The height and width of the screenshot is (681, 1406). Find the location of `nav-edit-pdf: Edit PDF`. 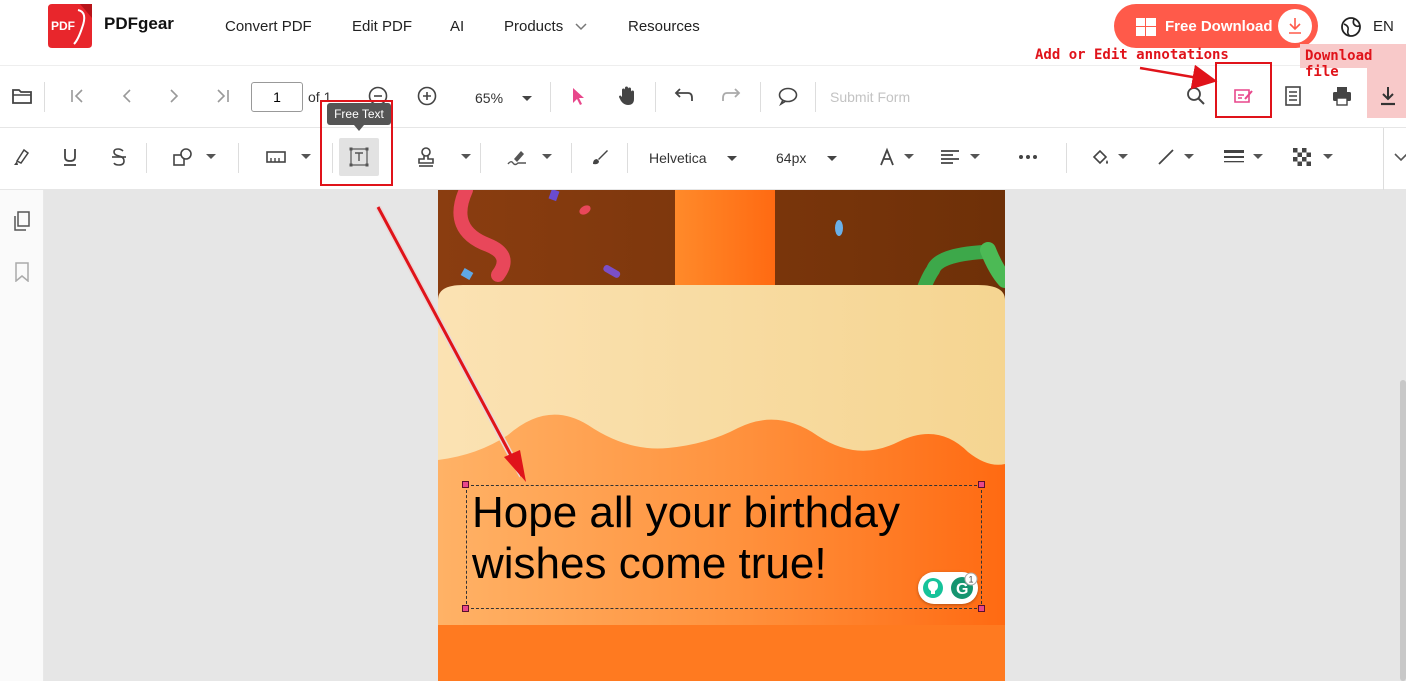

nav-edit-pdf: Edit PDF is located at coordinates (382, 26).